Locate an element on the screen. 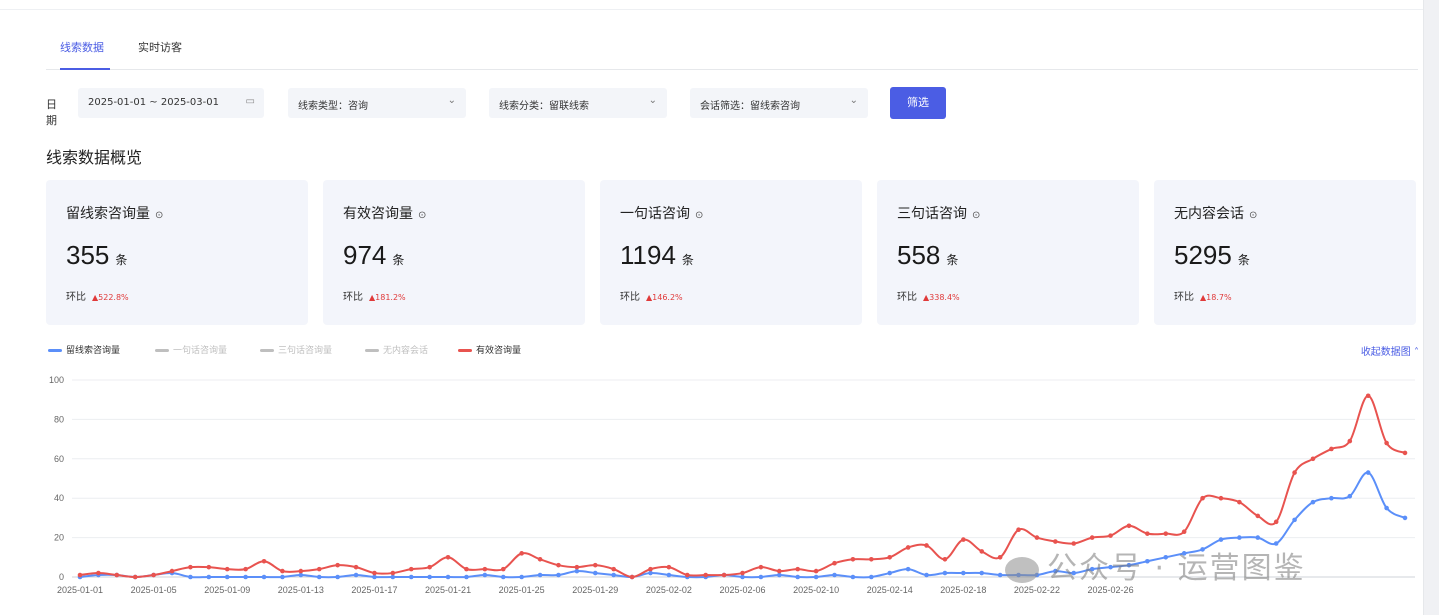 This screenshot has width=1439, height=615. compare-percent: ▲338.4% is located at coordinates (941, 297).